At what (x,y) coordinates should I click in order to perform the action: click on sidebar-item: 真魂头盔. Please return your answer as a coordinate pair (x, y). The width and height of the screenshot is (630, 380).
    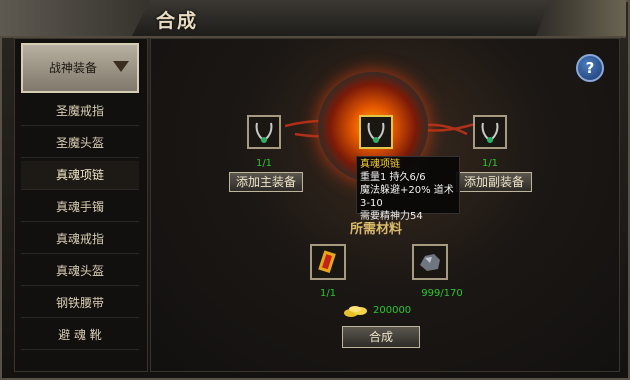
    Looking at the image, I should click on (80, 271).